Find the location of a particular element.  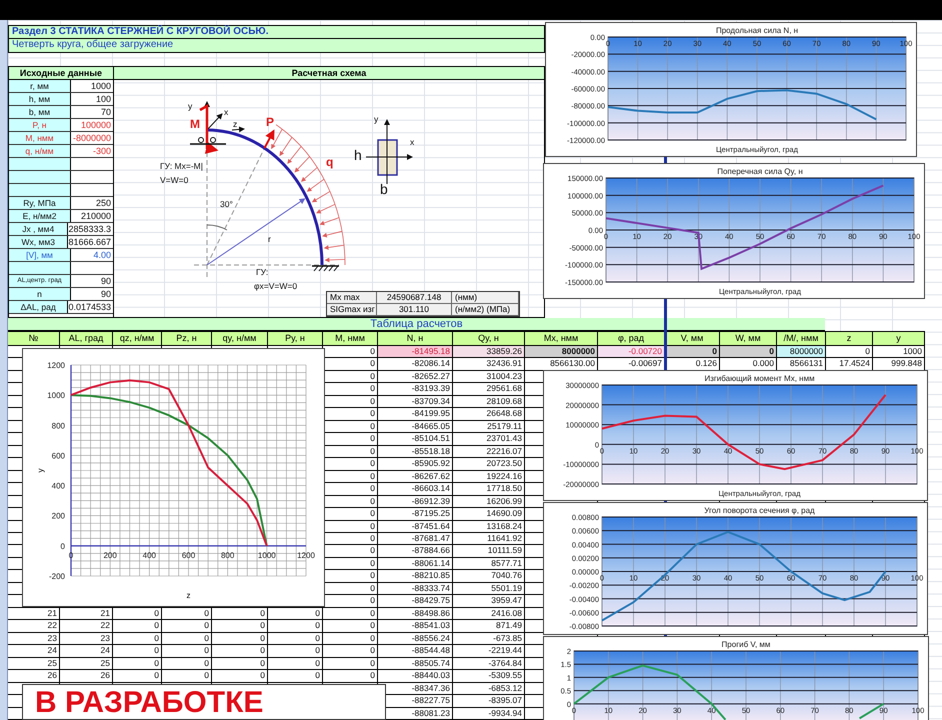

column-header: Mx, нмм is located at coordinates (561, 338).